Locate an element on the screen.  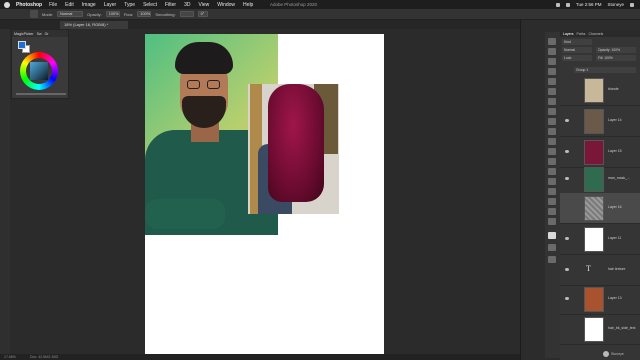
layer-name: Layer 13 is located at coordinates (615, 298).